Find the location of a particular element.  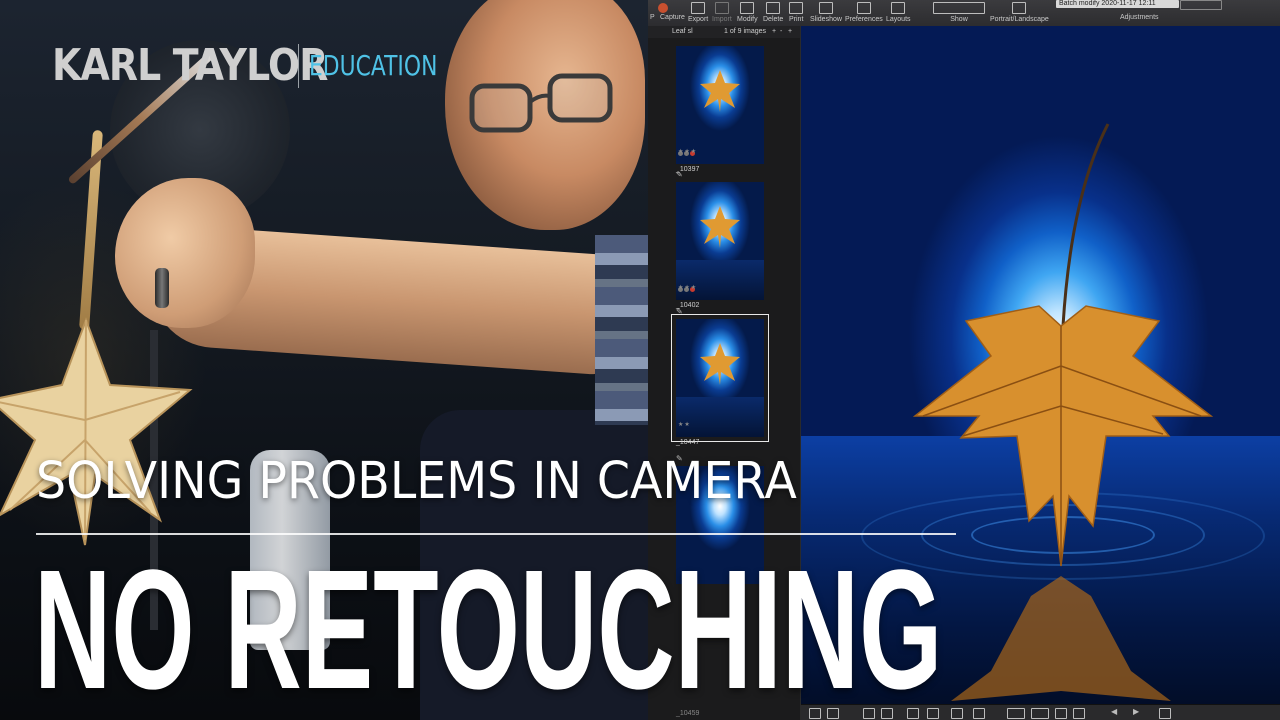

thumbnail-name: _10447 is located at coordinates (688, 442).